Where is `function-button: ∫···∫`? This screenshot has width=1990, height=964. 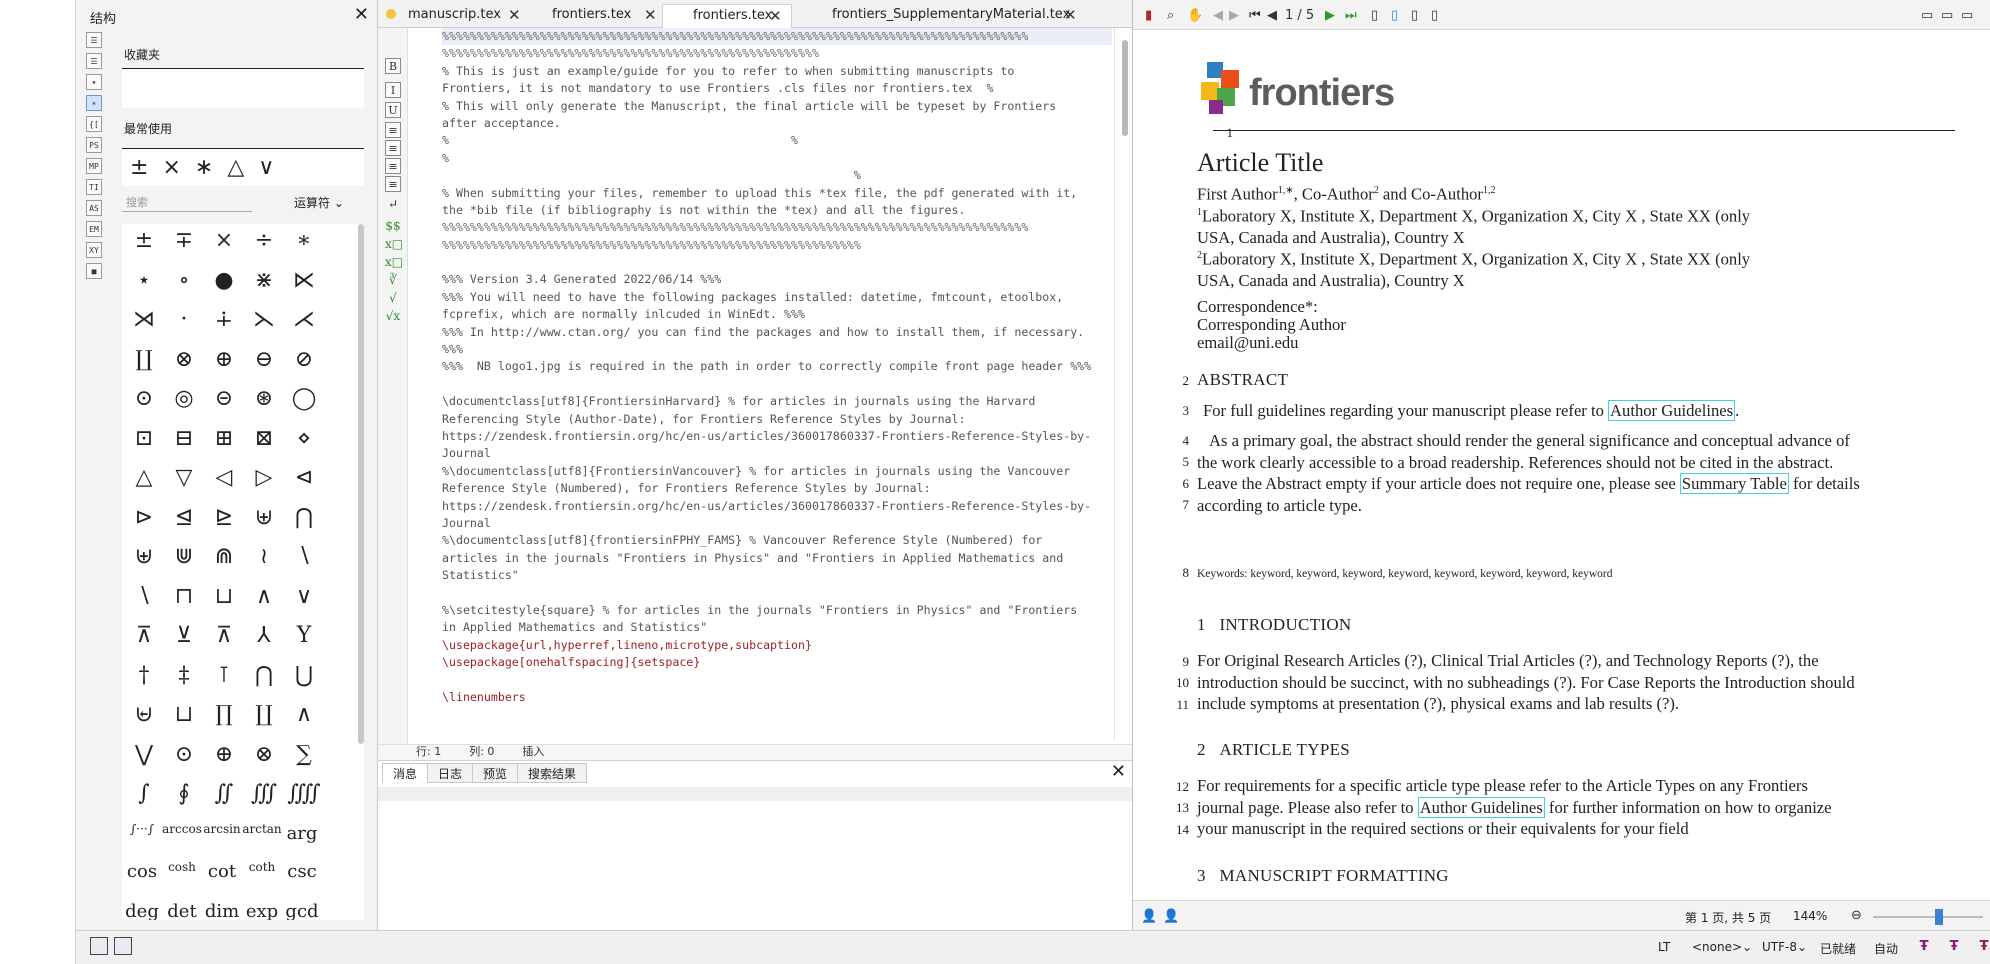 function-button: ∫···∫ is located at coordinates (142, 836).